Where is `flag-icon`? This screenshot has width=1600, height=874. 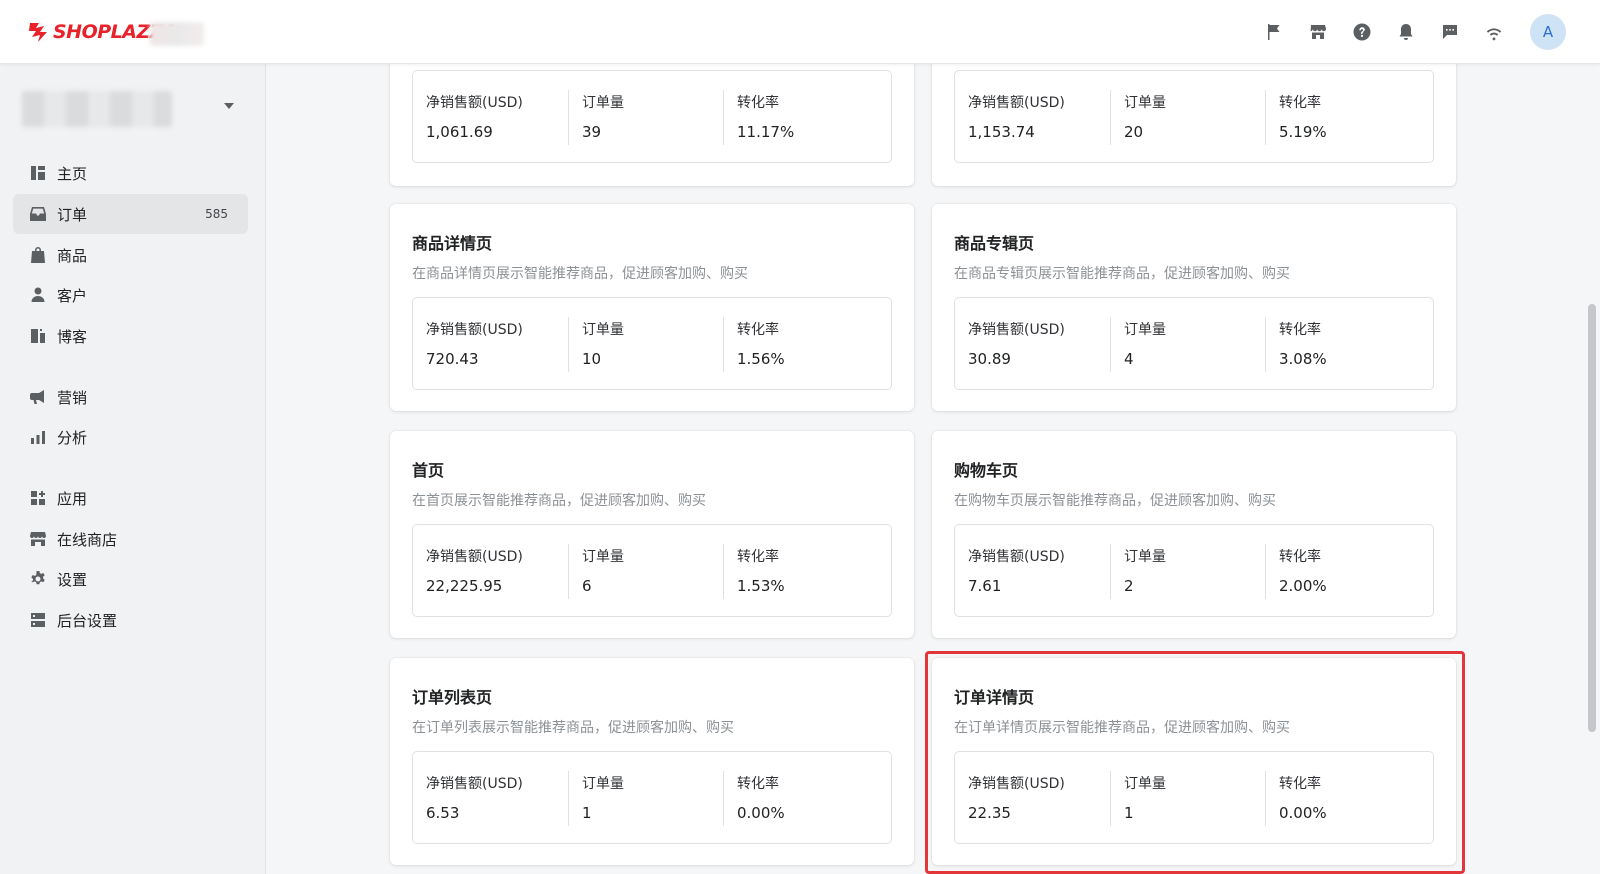
flag-icon is located at coordinates (1274, 32).